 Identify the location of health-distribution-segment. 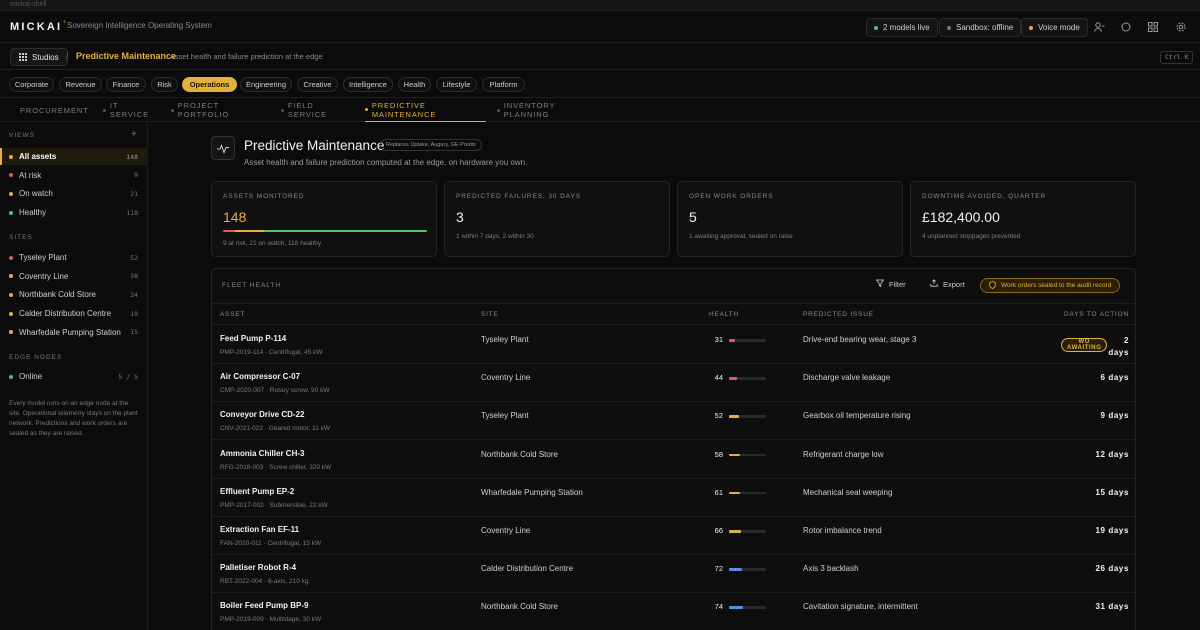
(345, 231).